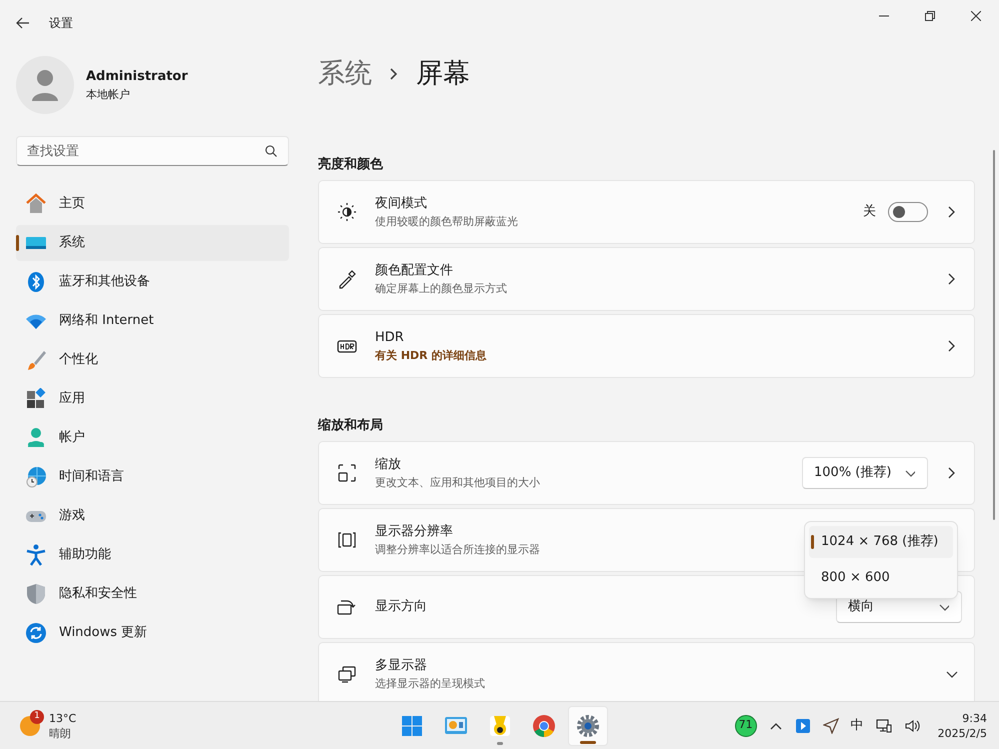 The height and width of the screenshot is (749, 999). I want to click on breadcrumb-link: 系统, so click(345, 74).